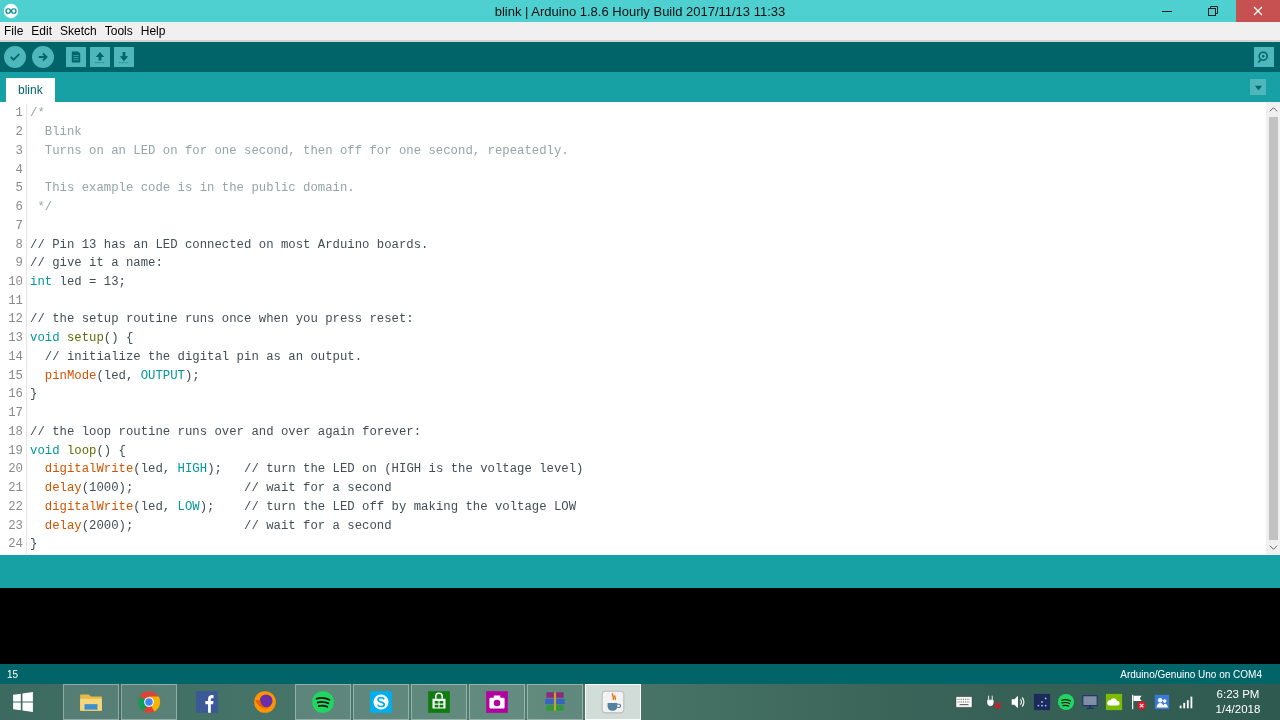 The image size is (1280, 720). What do you see at coordinates (15, 57) in the screenshot?
I see `verify-button` at bounding box center [15, 57].